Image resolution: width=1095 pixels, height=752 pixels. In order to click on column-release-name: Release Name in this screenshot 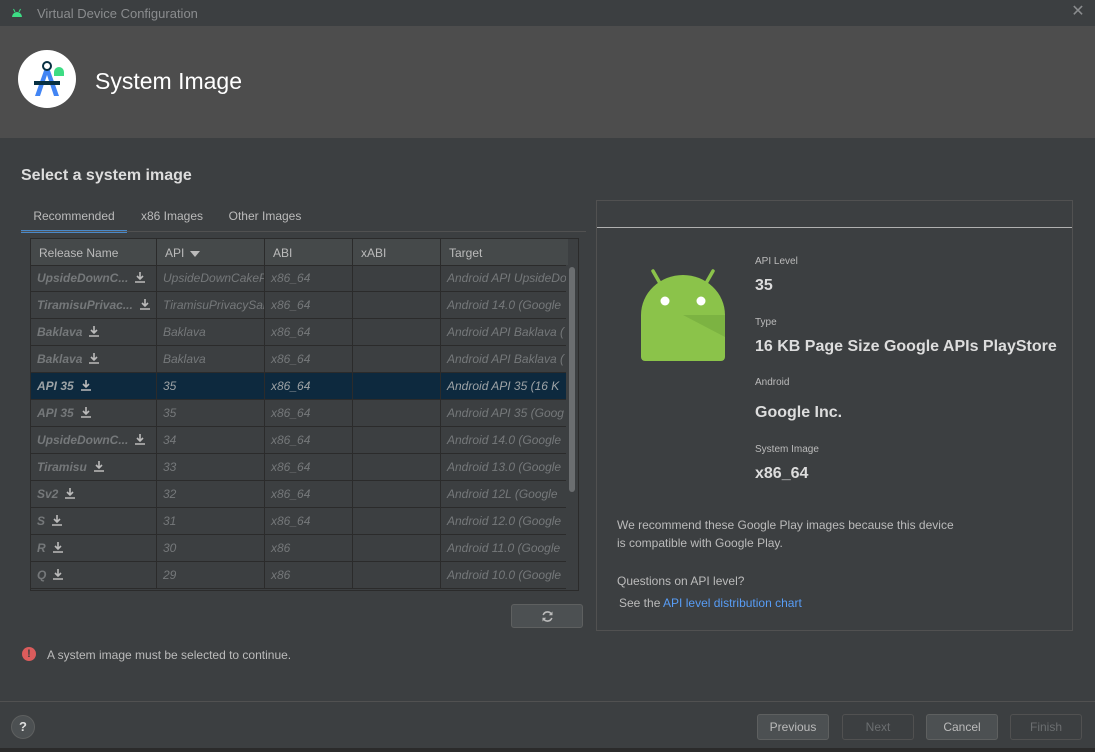, I will do `click(94, 252)`.